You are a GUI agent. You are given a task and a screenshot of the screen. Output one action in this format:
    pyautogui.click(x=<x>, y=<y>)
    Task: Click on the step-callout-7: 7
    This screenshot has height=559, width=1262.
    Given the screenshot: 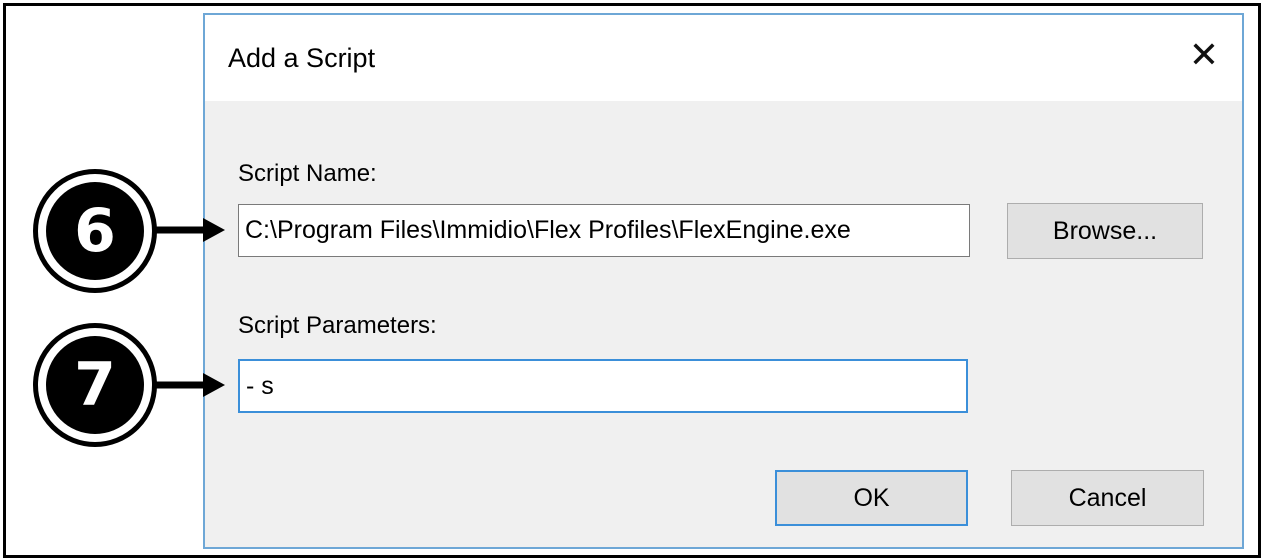 What is the action you would take?
    pyautogui.click(x=95, y=385)
    